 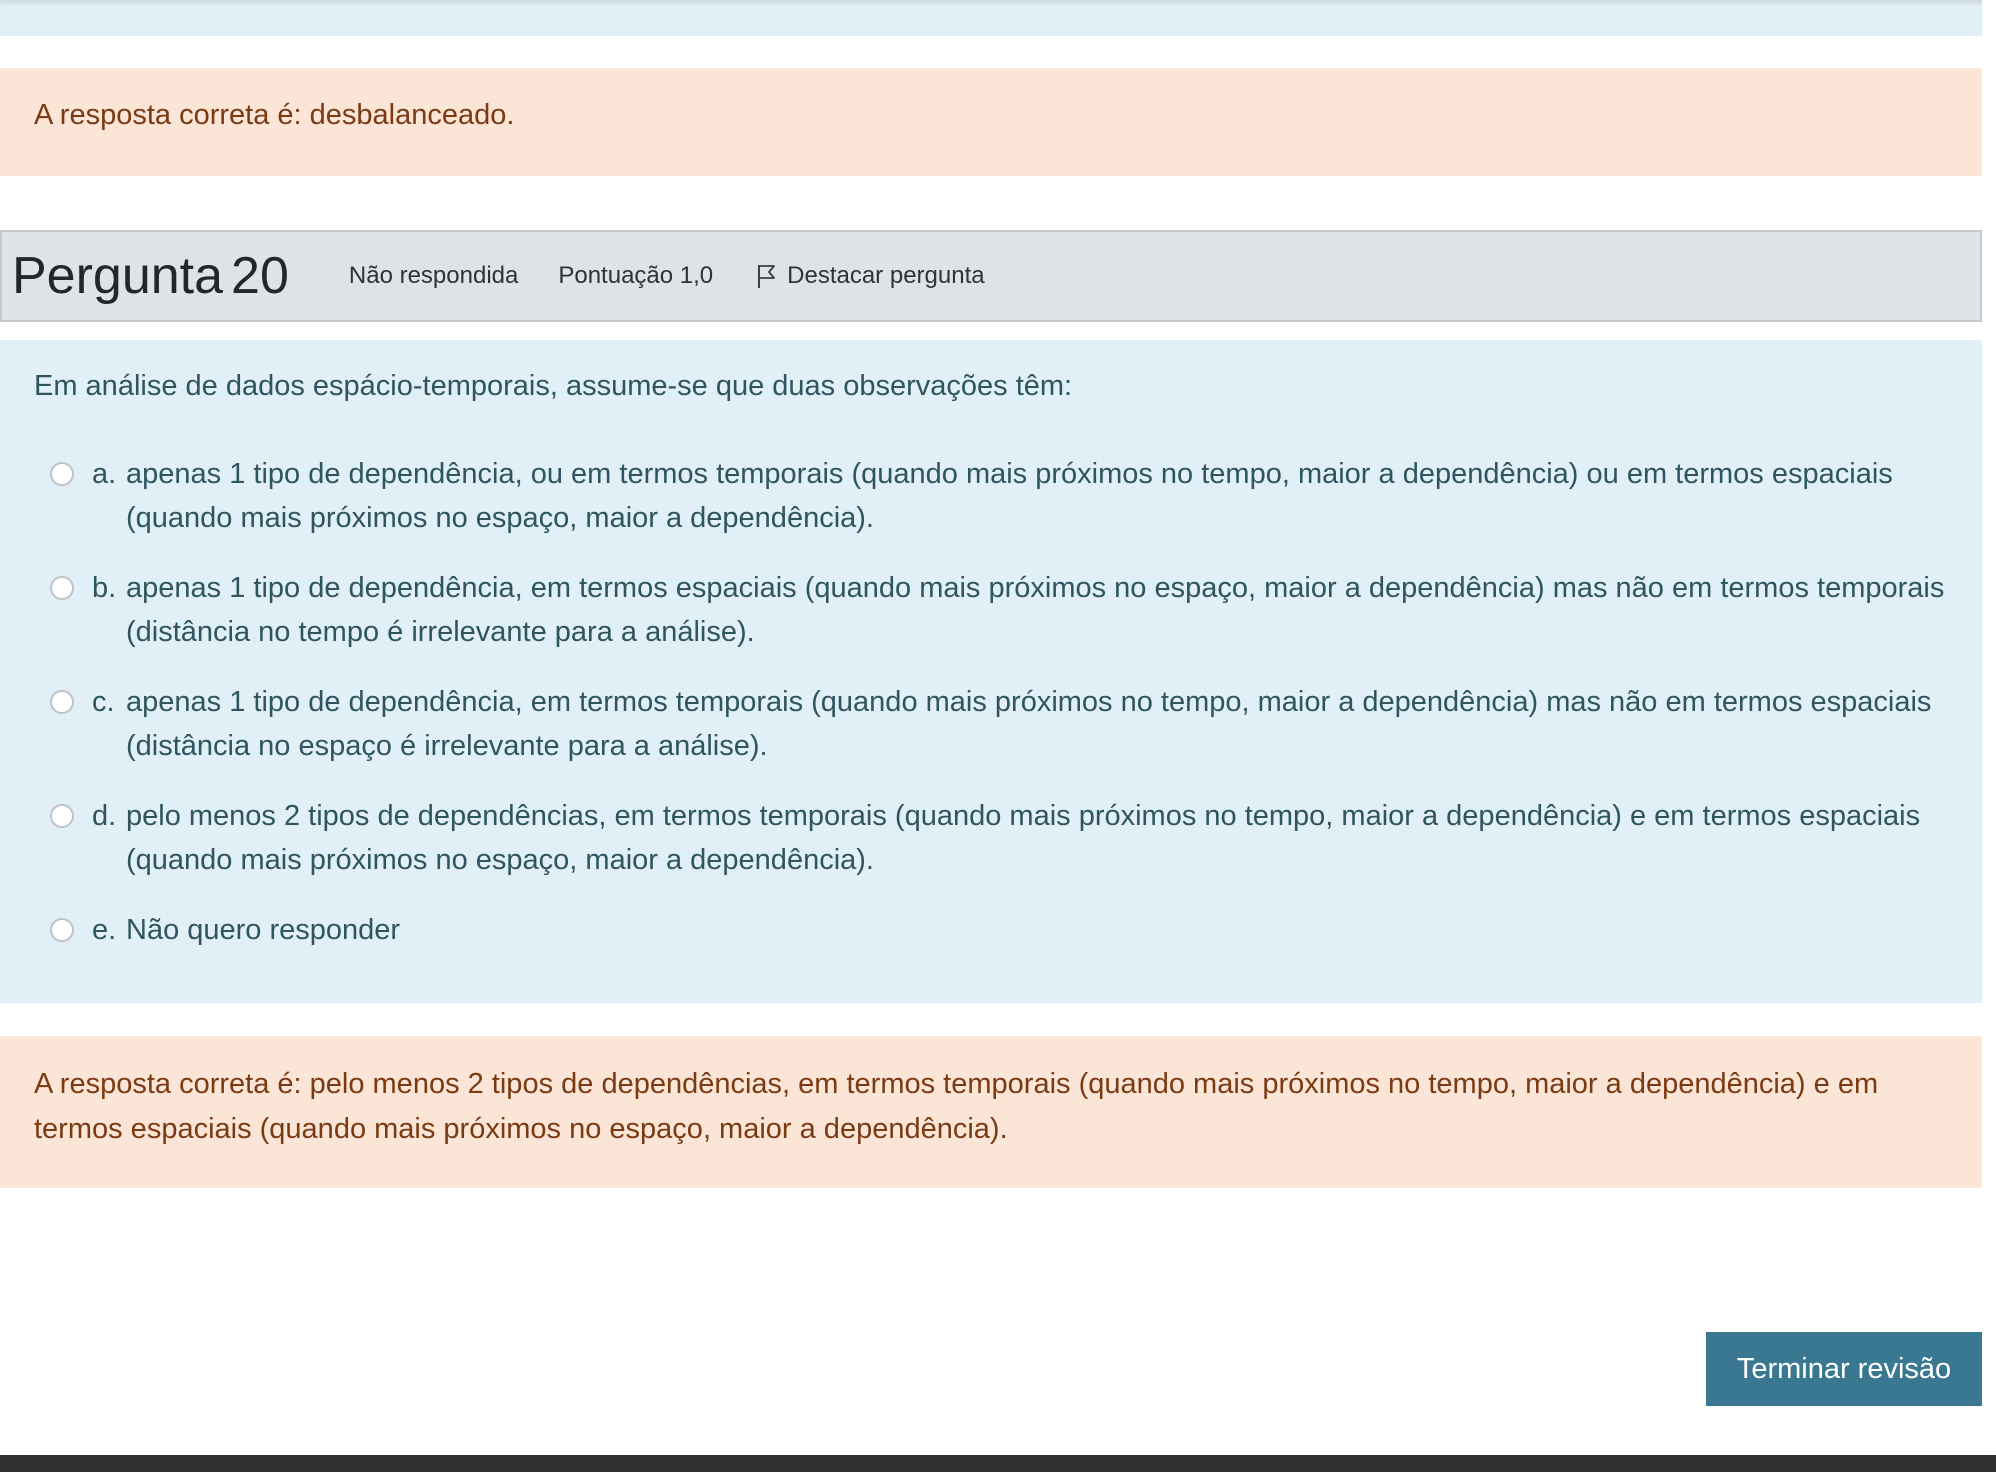 I want to click on answer-option-e: e. Não quero responder, so click(x=991, y=930).